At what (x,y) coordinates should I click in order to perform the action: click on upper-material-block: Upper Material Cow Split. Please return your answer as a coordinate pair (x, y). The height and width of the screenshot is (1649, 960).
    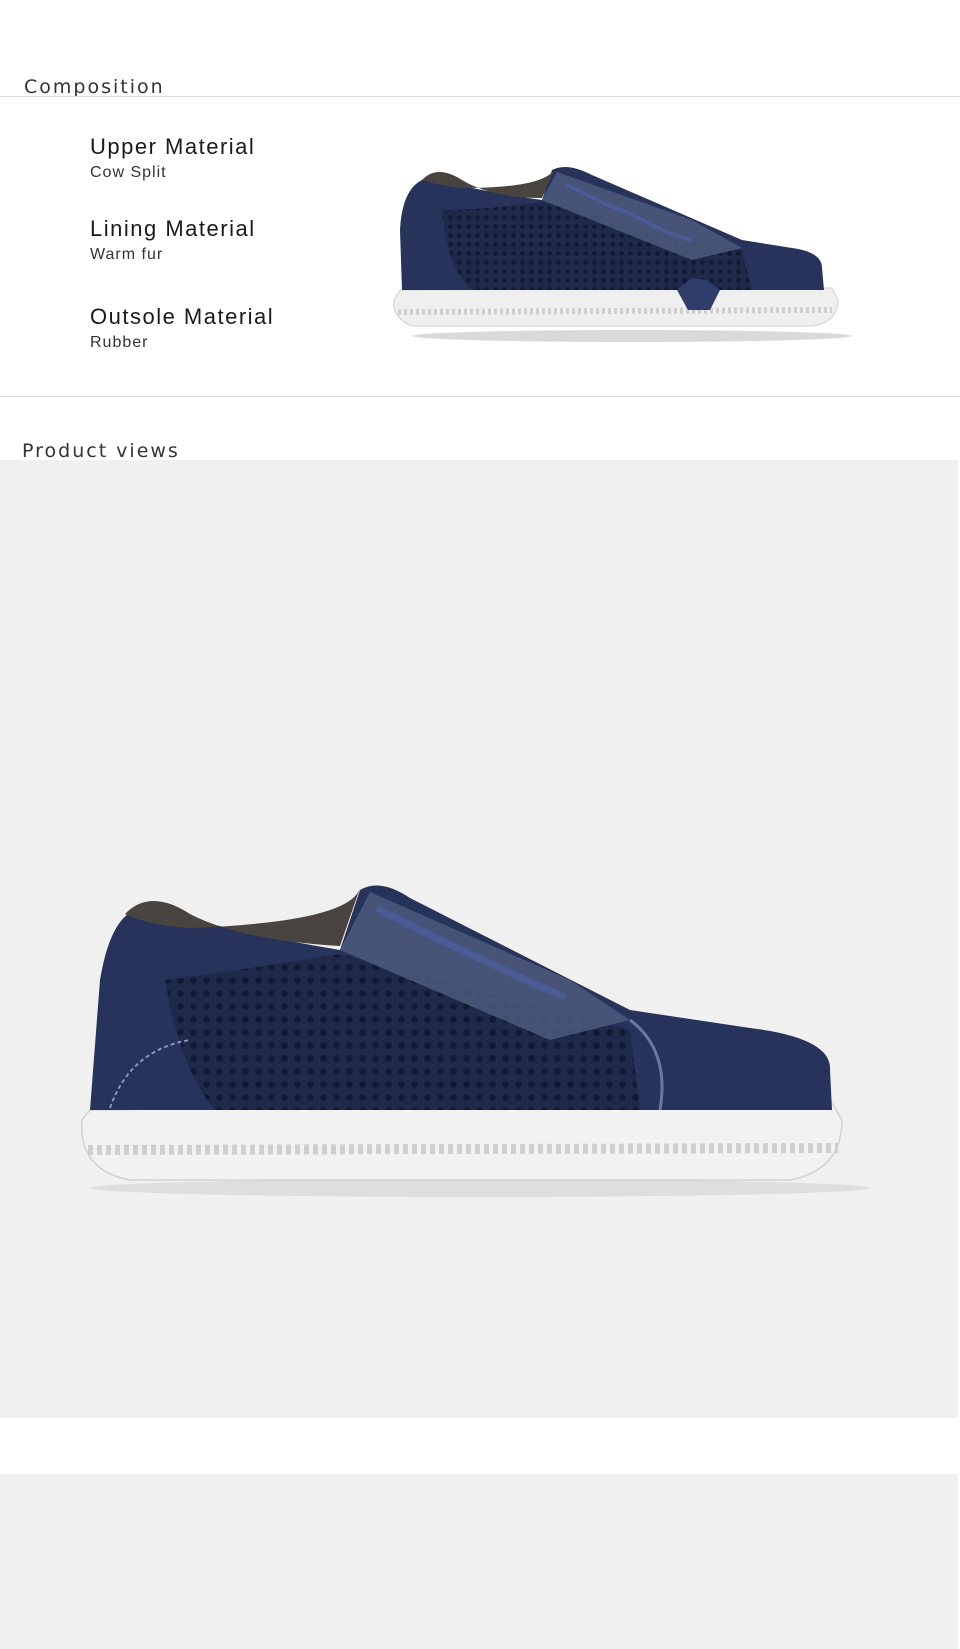
    Looking at the image, I should click on (172, 159).